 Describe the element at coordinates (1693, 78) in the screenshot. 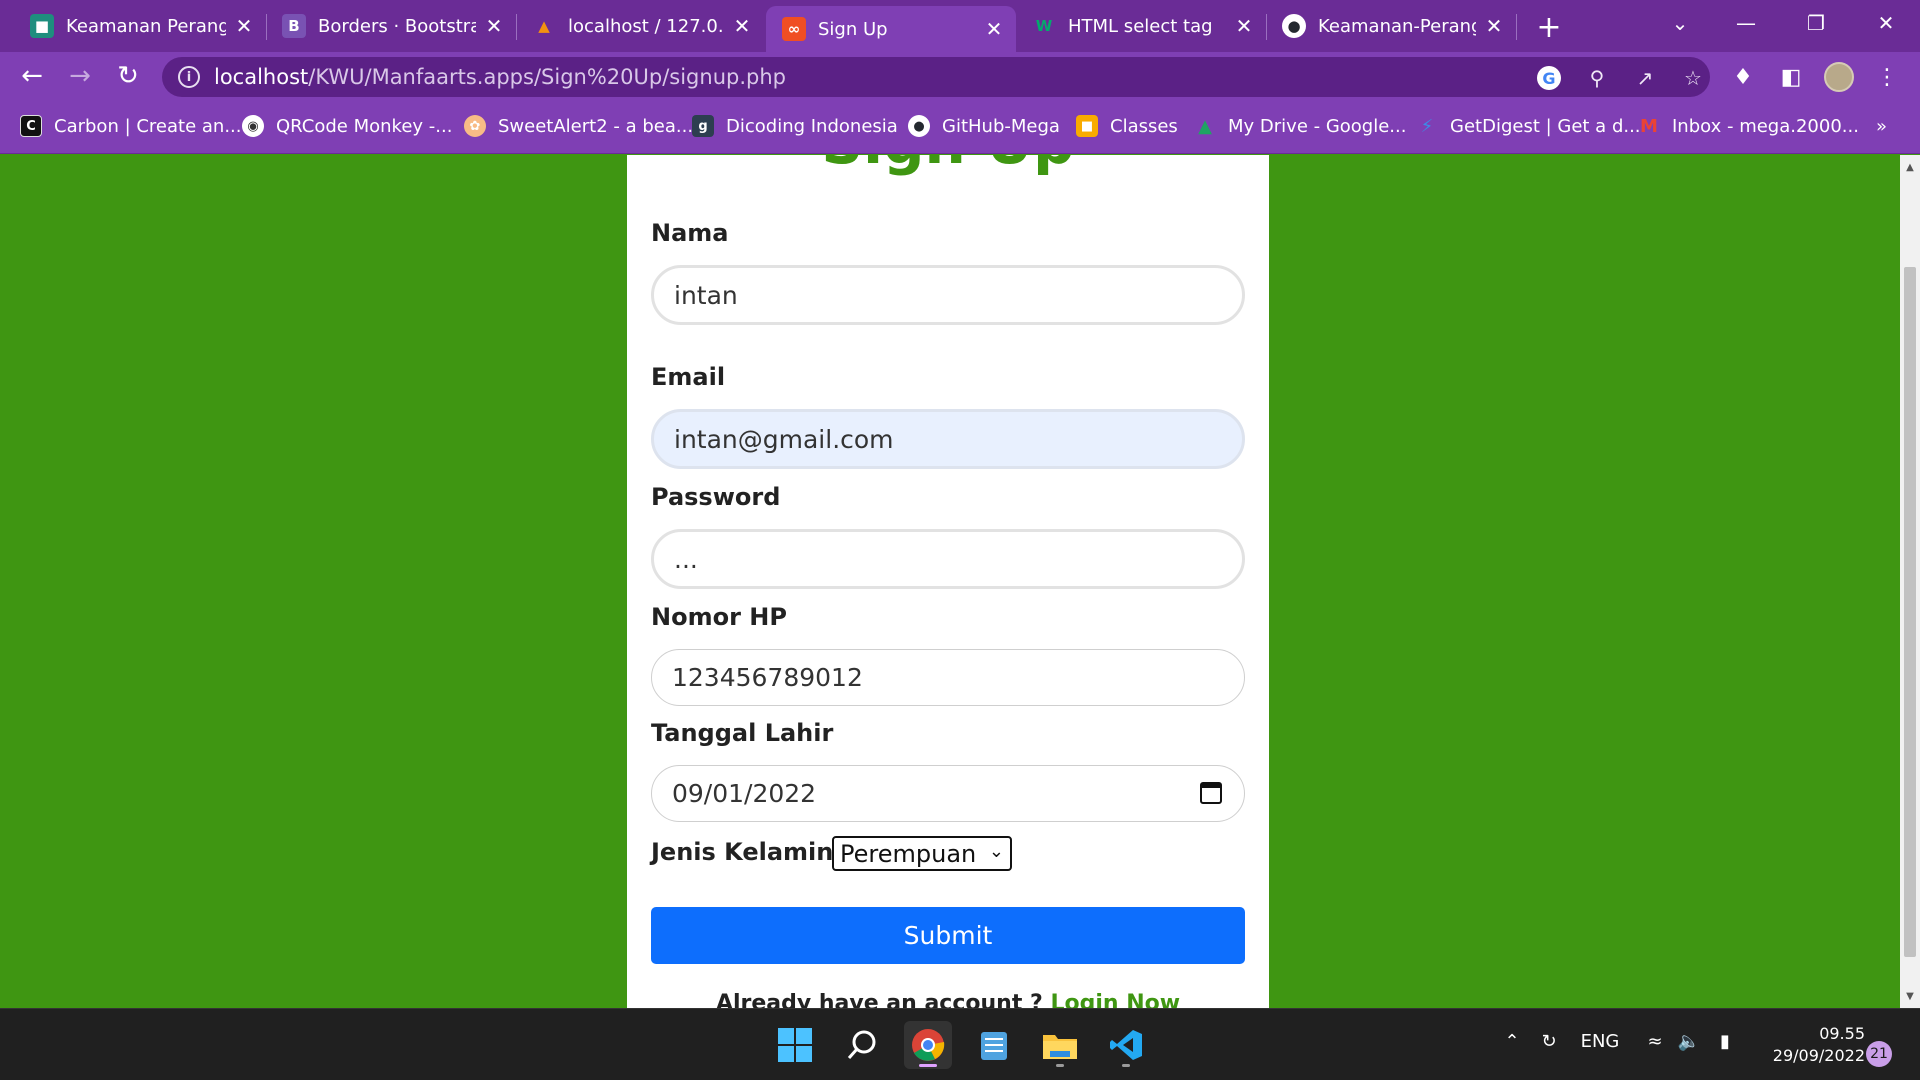

I see `bookmark-star-icon: ☆` at that location.